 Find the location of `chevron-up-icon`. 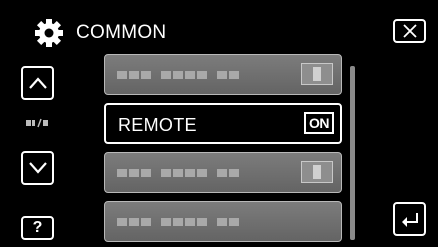

chevron-up-icon is located at coordinates (37, 83).